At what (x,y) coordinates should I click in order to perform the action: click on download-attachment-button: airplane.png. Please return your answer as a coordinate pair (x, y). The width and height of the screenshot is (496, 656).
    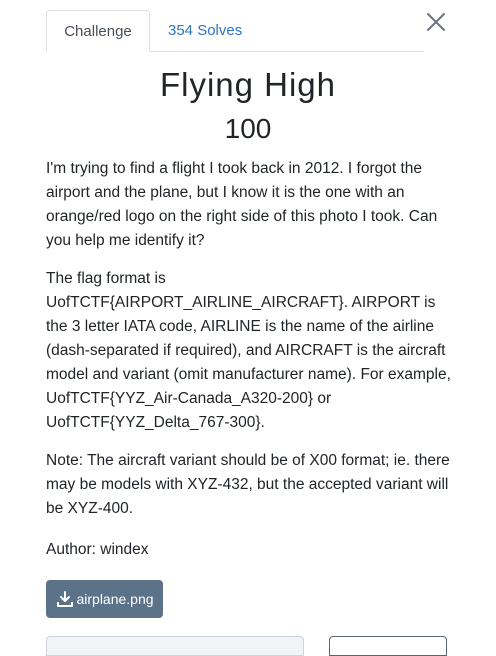
    Looking at the image, I should click on (104, 599).